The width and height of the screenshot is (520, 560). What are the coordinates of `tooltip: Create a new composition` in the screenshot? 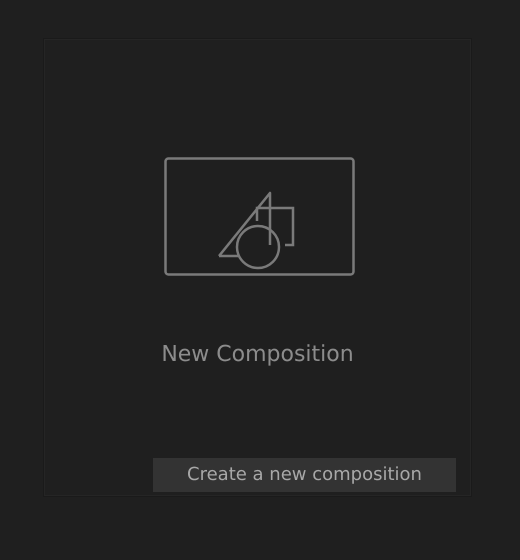 It's located at (304, 475).